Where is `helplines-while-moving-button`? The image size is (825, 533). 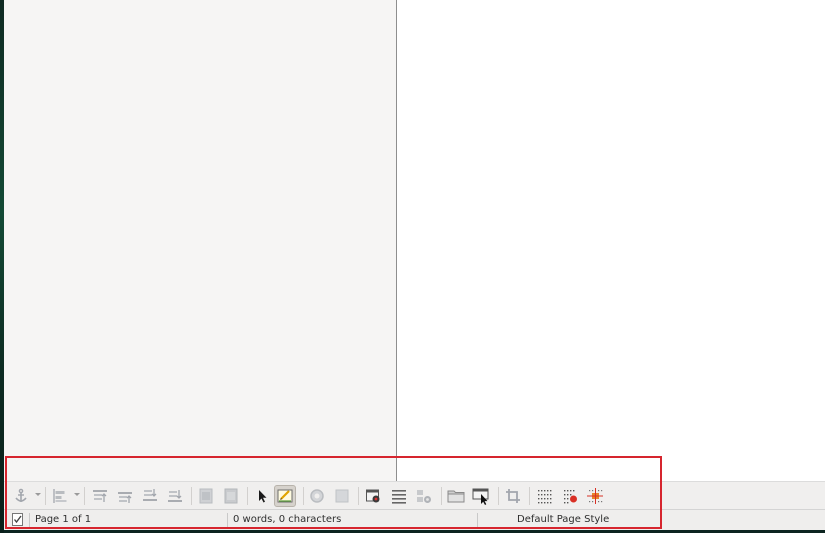
helplines-while-moving-button is located at coordinates (595, 496).